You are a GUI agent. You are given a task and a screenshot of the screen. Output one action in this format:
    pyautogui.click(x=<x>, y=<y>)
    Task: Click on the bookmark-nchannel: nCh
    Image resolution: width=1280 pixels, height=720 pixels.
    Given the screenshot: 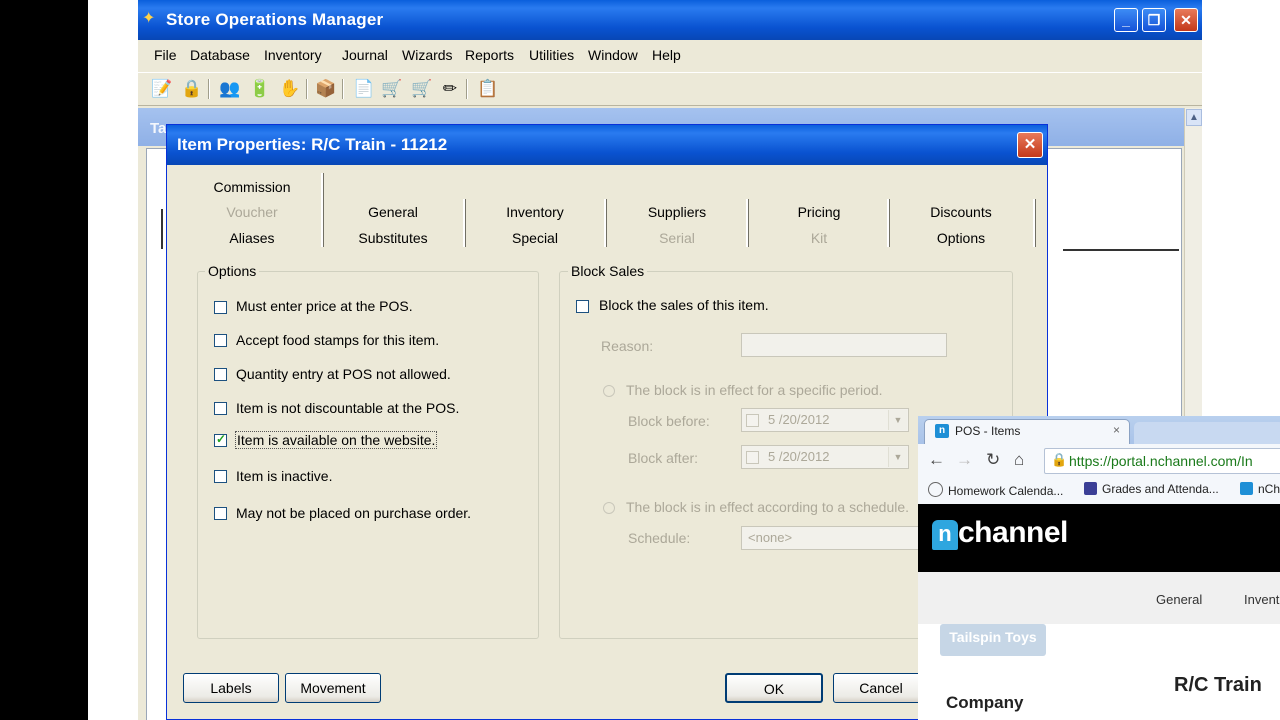 What is the action you would take?
    pyautogui.click(x=1260, y=489)
    